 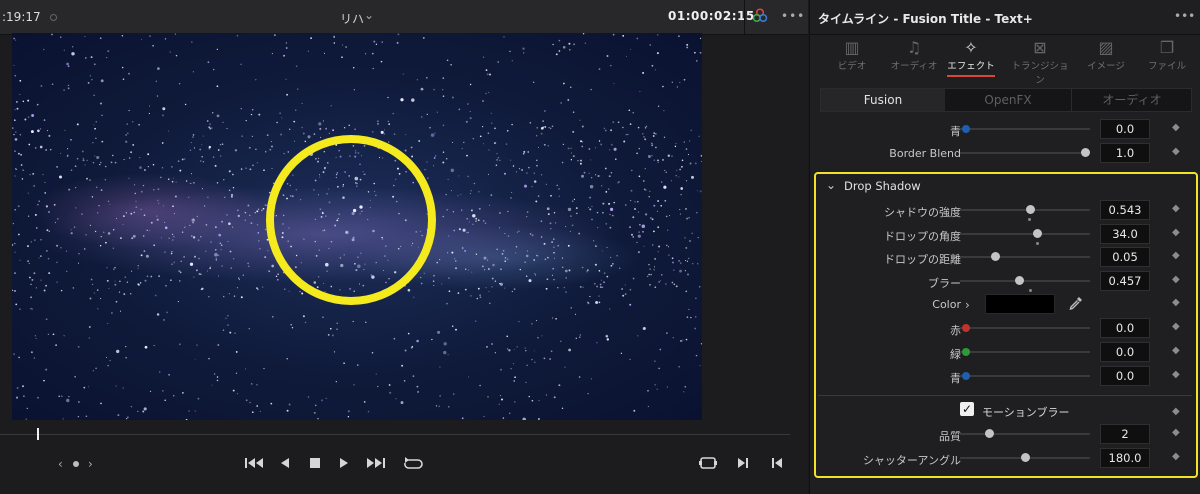 What do you see at coordinates (1106, 66) in the screenshot?
I see `tab-image-label: イメージ` at bounding box center [1106, 66].